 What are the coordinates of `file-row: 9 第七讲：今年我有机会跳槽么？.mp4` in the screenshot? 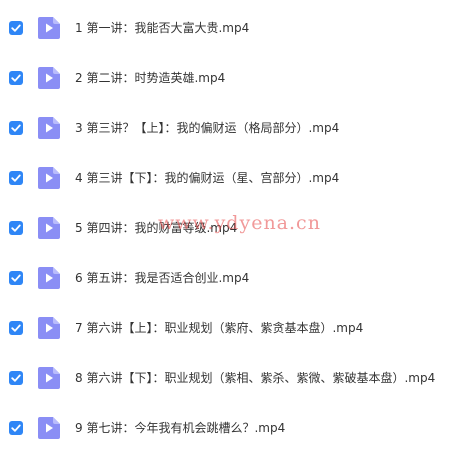 It's located at (230, 428).